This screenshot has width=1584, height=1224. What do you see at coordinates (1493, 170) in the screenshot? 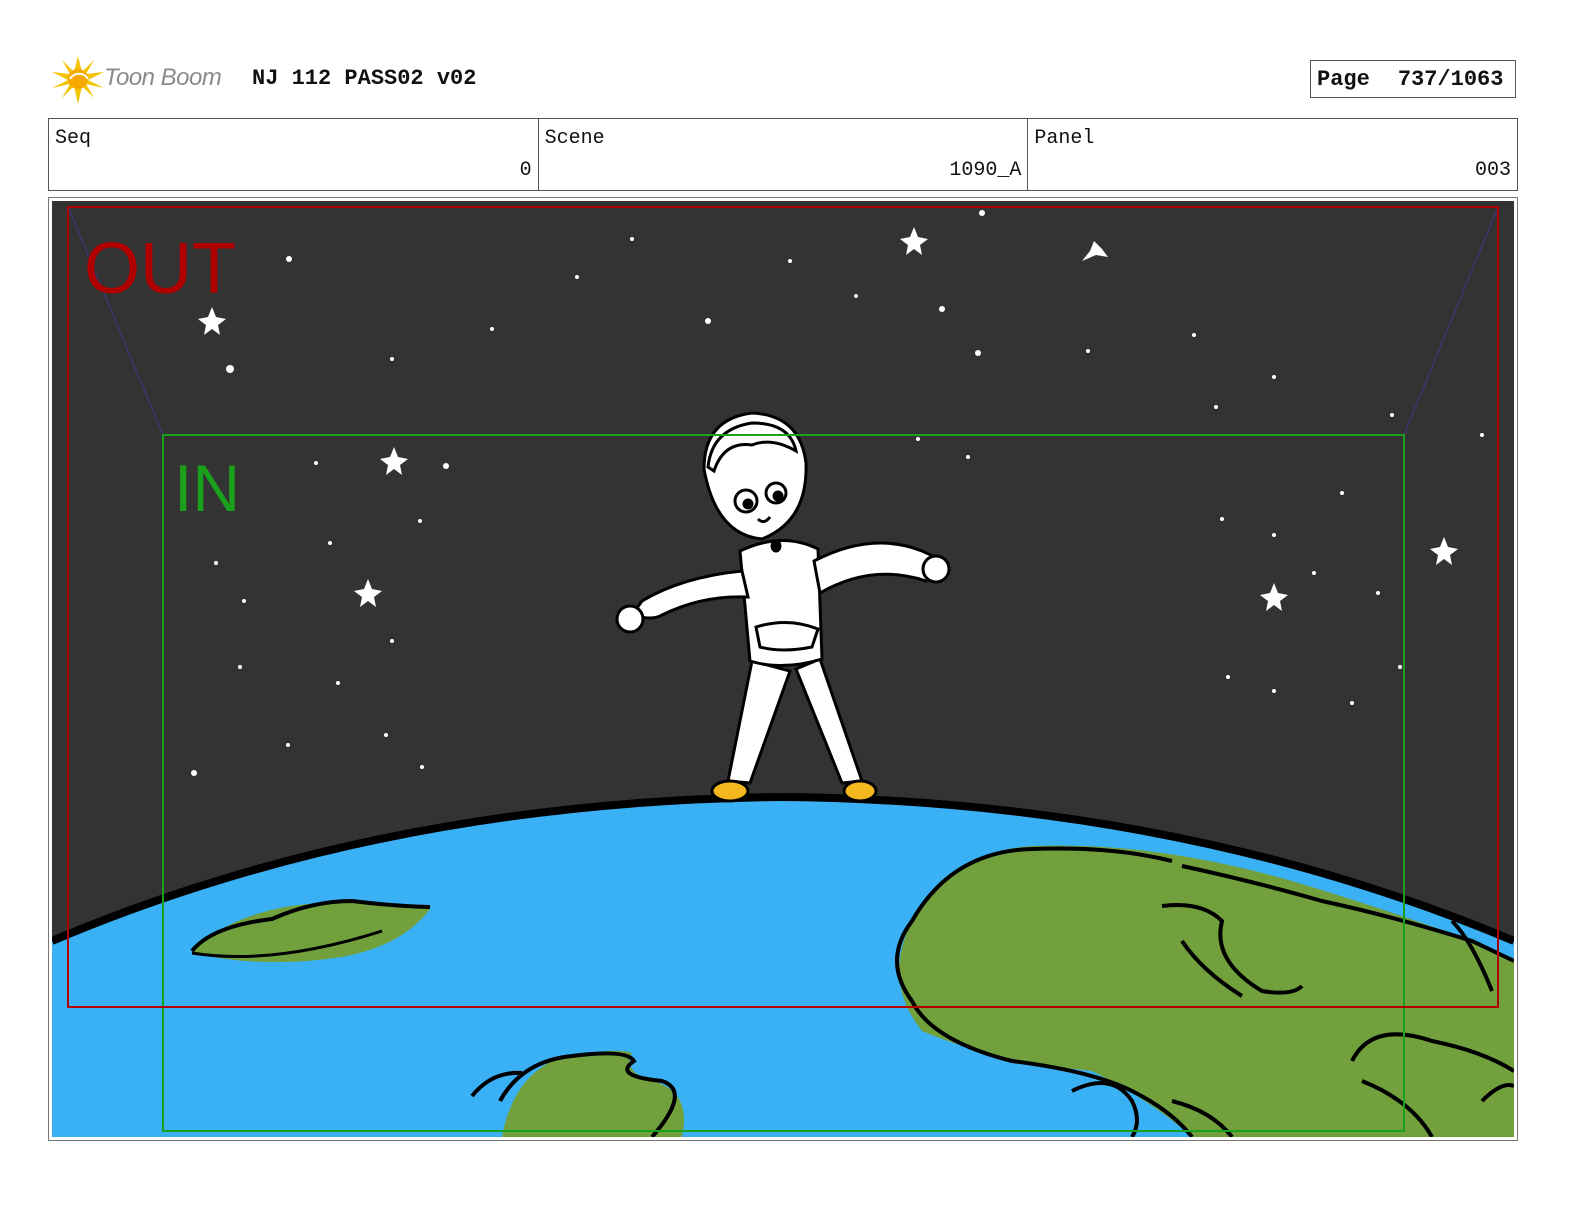
I see `panel-value: 003` at bounding box center [1493, 170].